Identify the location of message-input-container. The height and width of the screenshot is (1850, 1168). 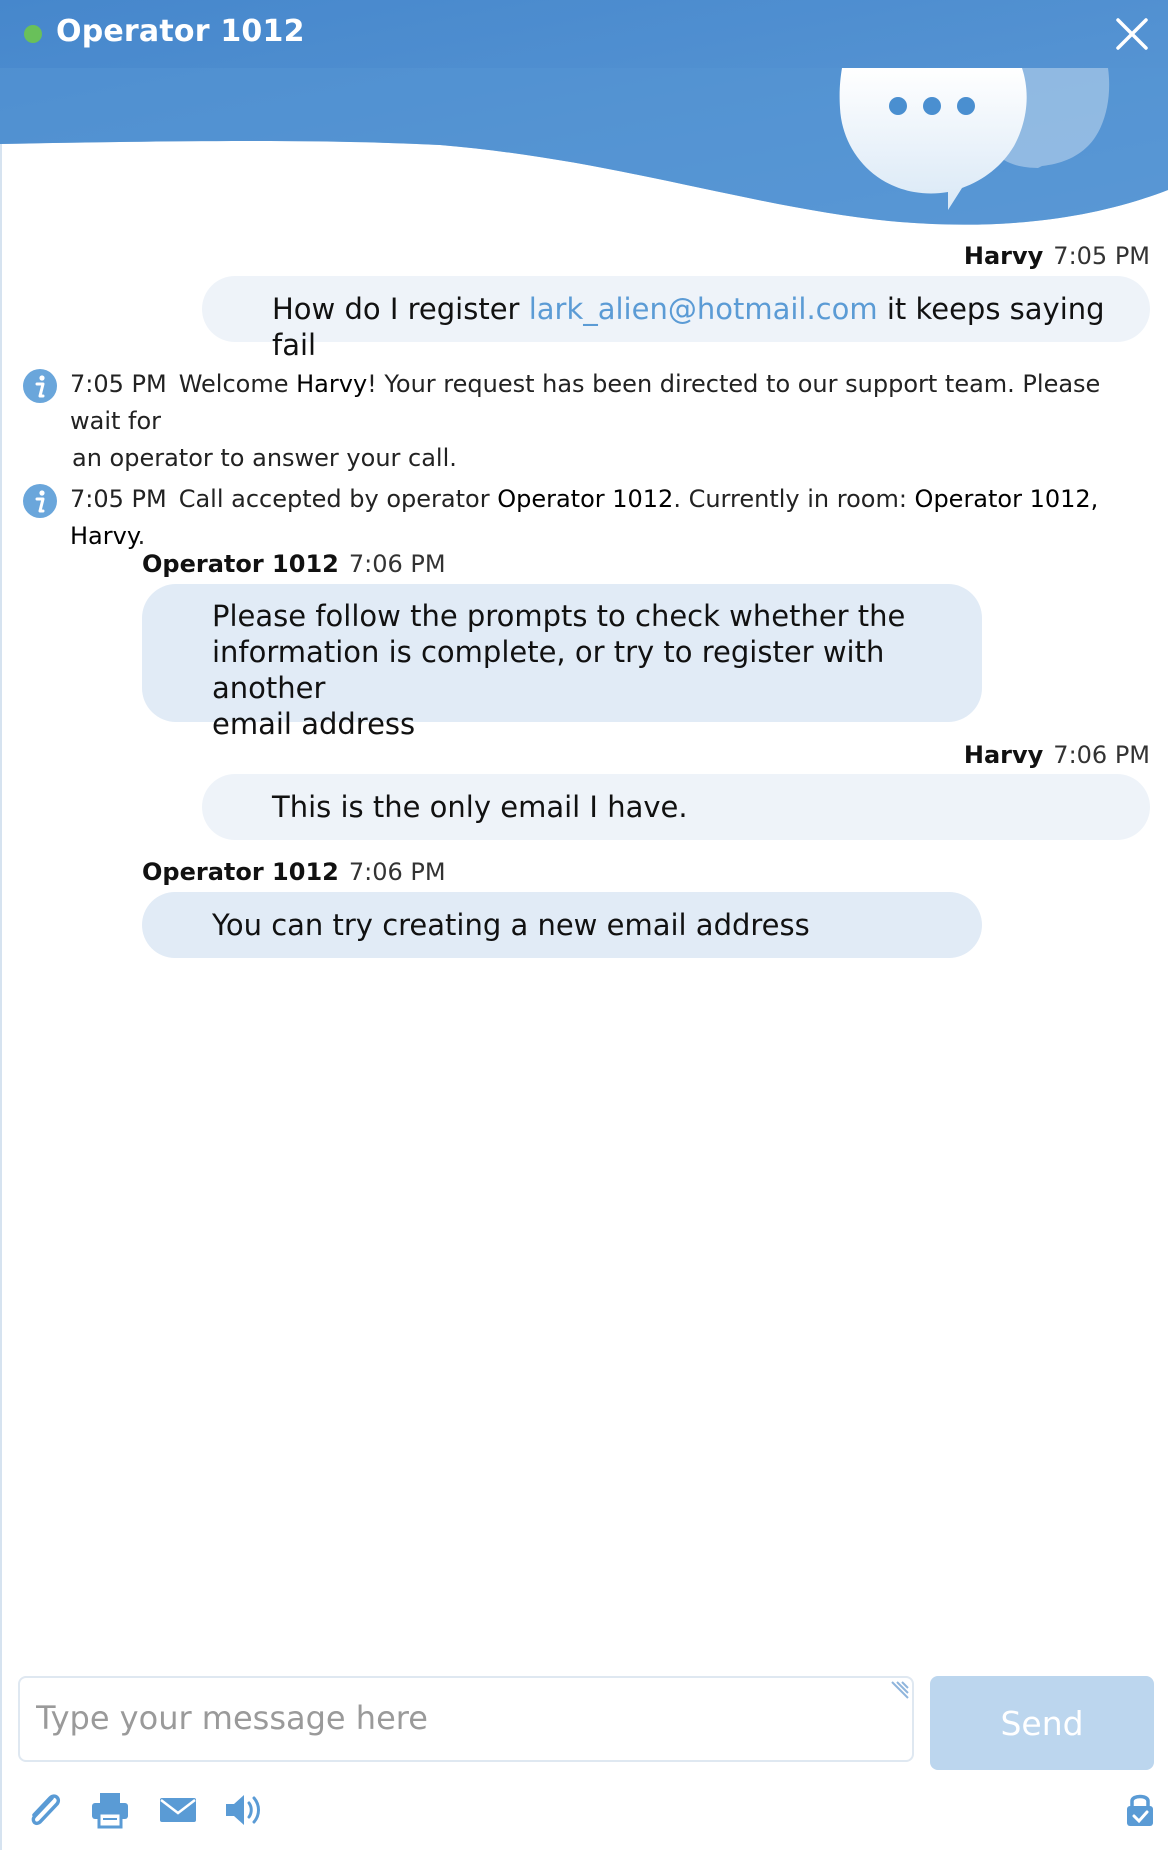
(466, 1719).